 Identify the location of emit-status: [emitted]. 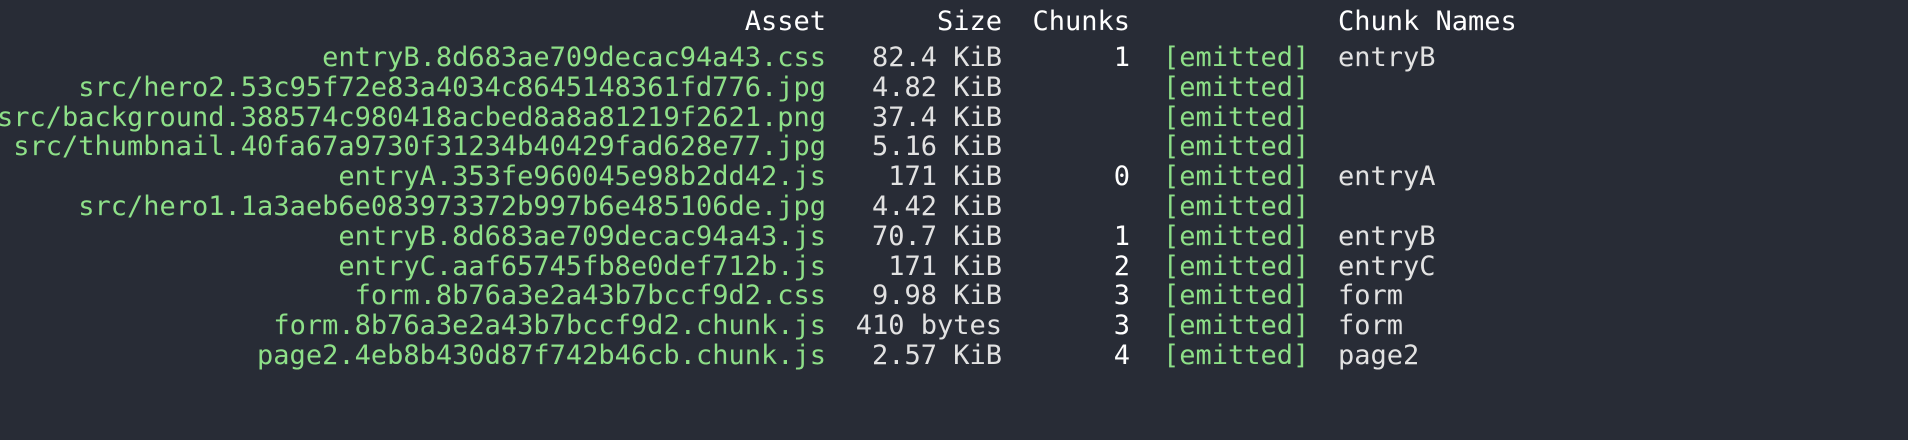
(1236, 355).